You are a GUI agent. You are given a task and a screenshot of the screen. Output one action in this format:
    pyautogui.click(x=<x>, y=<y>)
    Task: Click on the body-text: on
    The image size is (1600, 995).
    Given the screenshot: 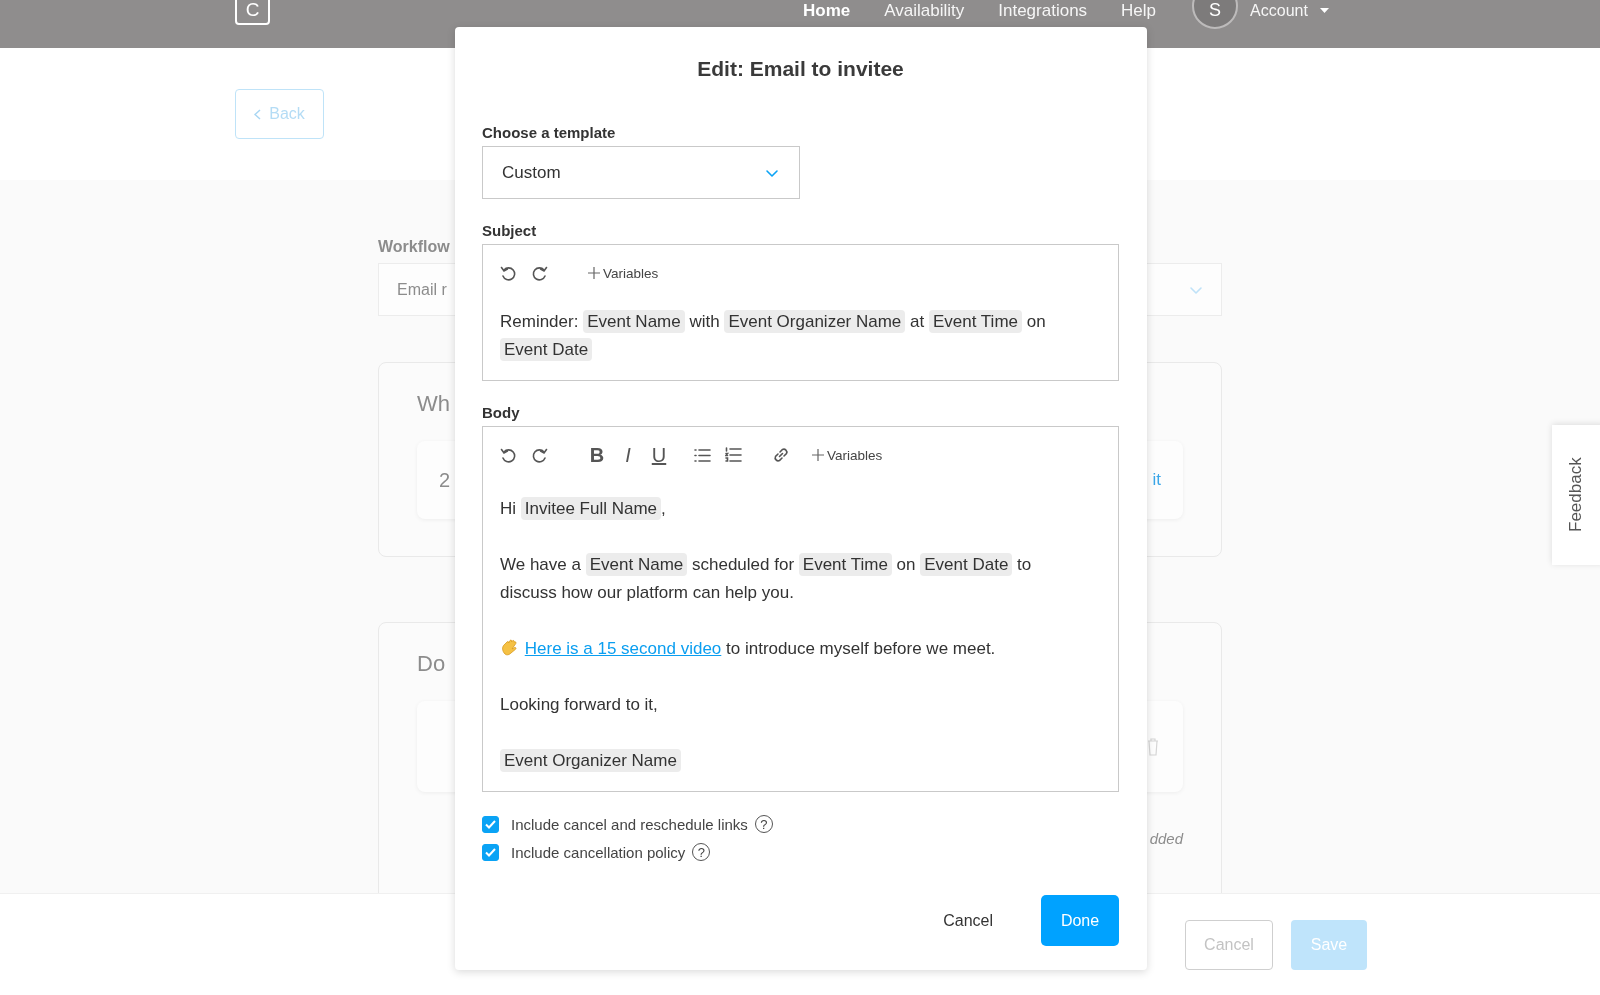 What is the action you would take?
    pyautogui.click(x=906, y=564)
    